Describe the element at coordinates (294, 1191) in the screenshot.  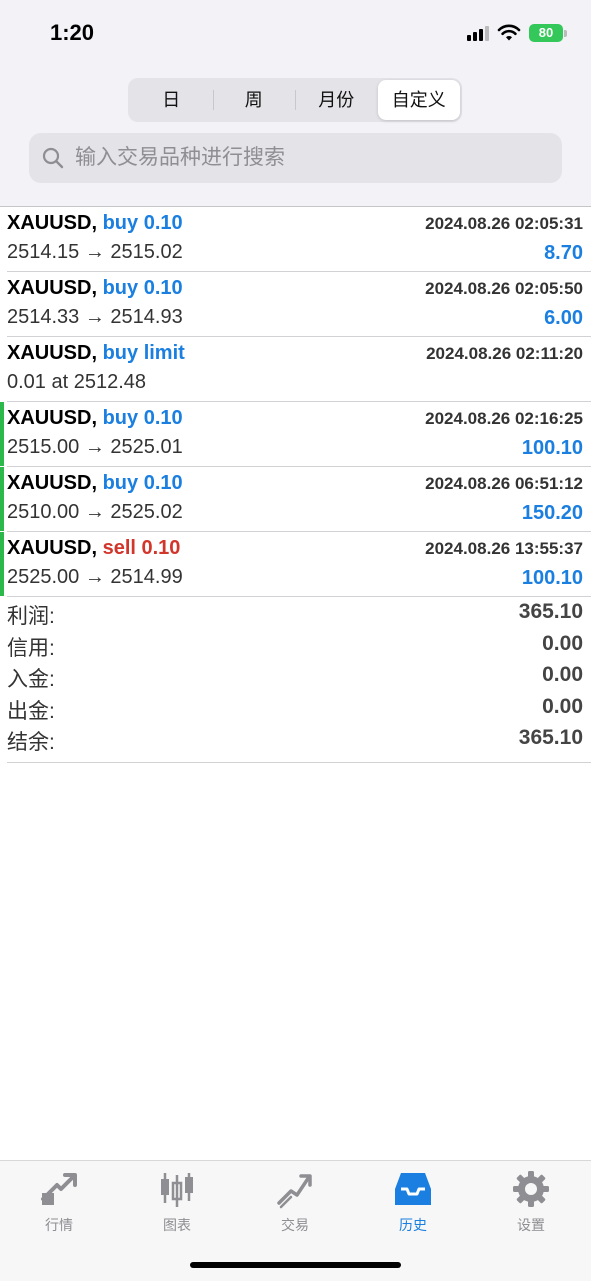
I see `trade-icon` at that location.